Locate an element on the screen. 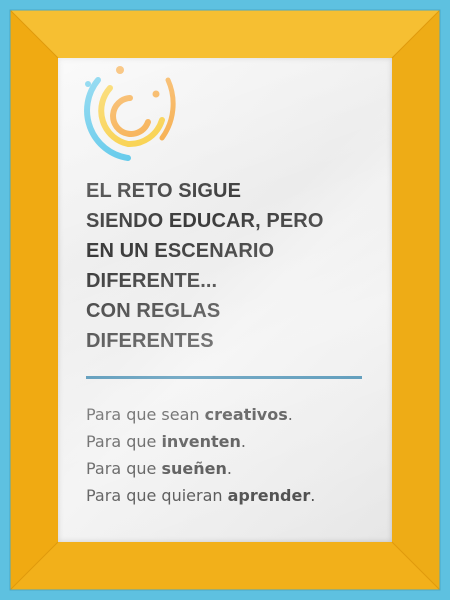  headline-line: DIFERENTES is located at coordinates (150, 341).